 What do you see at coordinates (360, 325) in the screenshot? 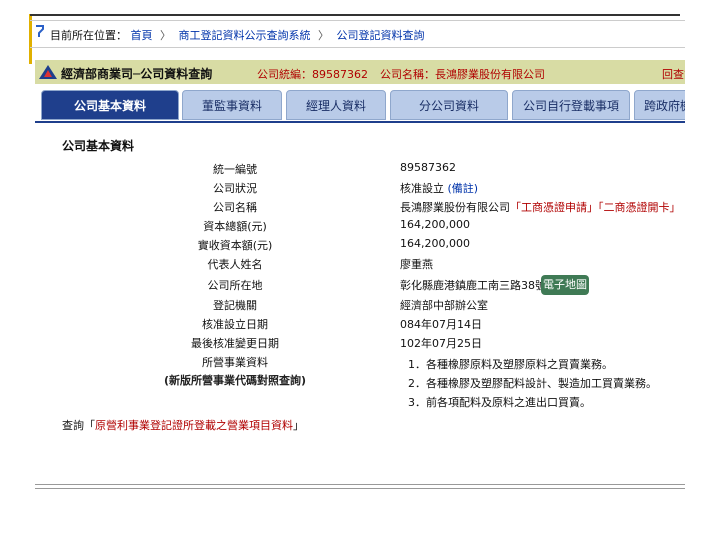
I see `field-row: 核准設立日期 084年07月14日` at bounding box center [360, 325].